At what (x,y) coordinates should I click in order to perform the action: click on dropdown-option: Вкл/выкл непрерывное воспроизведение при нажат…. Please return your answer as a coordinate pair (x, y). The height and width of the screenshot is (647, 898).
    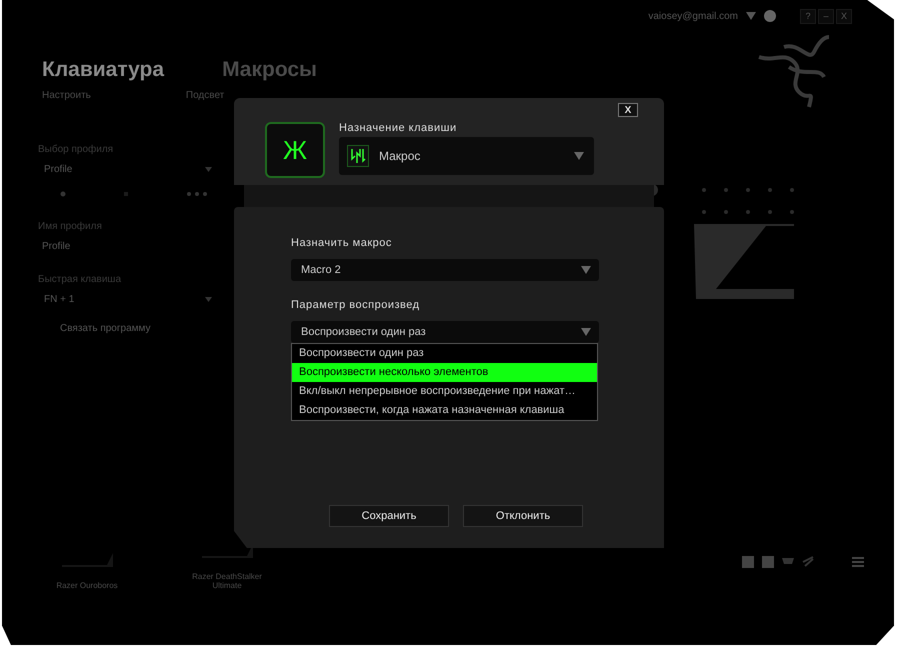
    Looking at the image, I should click on (444, 391).